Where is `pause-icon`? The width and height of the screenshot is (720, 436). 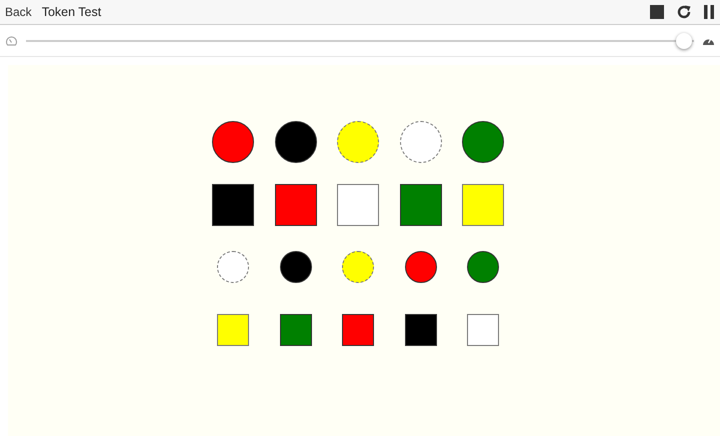
pause-icon is located at coordinates (709, 12).